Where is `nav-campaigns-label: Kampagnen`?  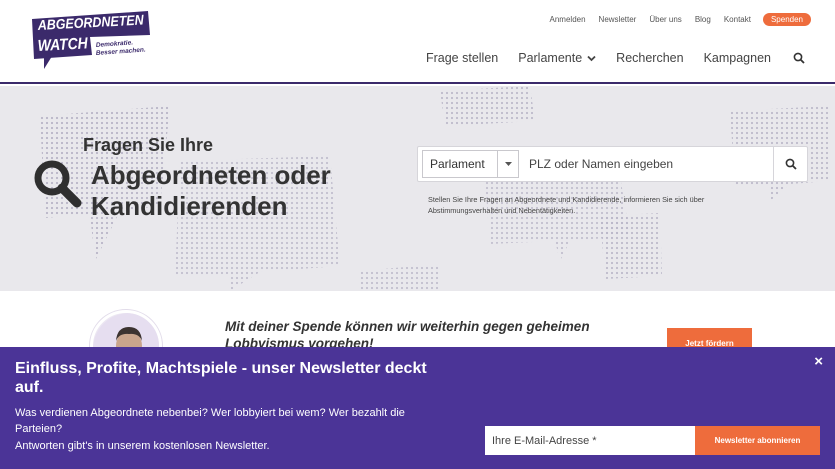
nav-campaigns-label: Kampagnen is located at coordinates (737, 58).